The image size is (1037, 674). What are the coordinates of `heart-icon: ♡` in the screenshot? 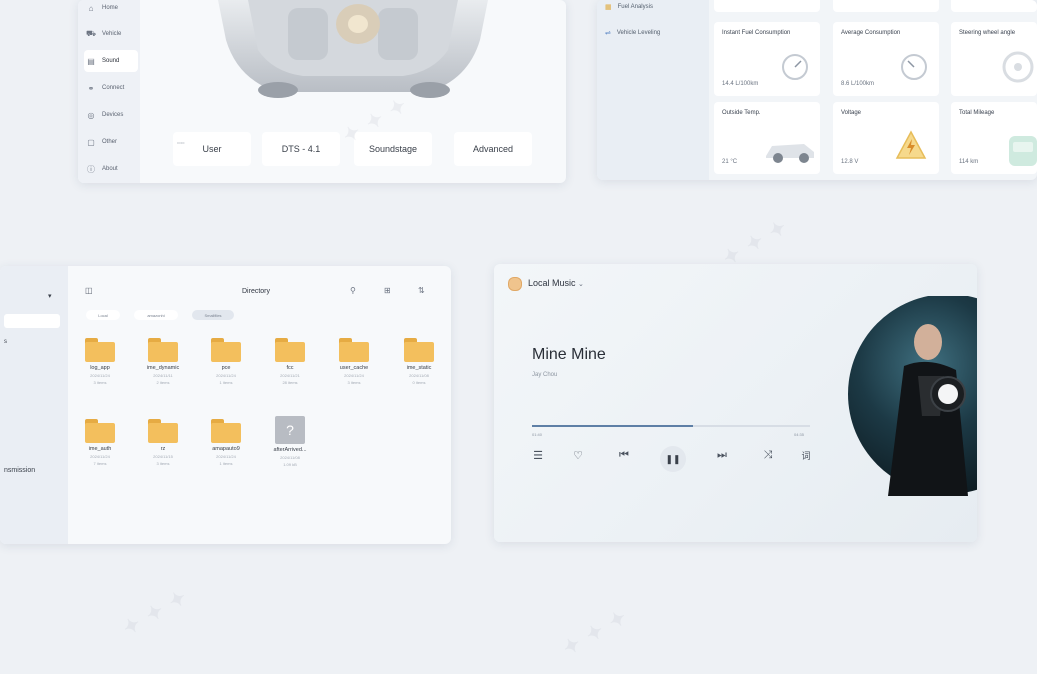 It's located at (578, 455).